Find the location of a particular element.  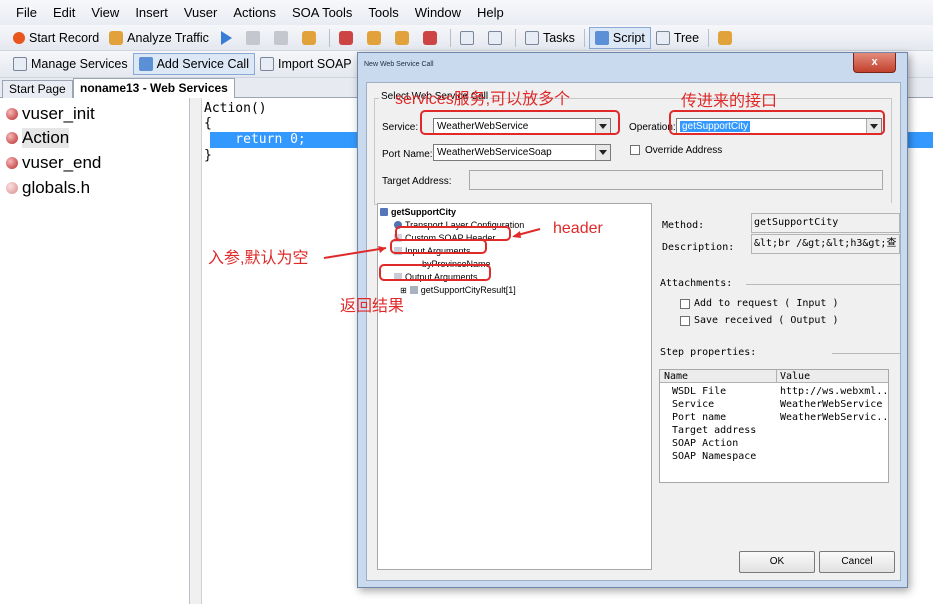

cancel-button: Cancel is located at coordinates (857, 562).